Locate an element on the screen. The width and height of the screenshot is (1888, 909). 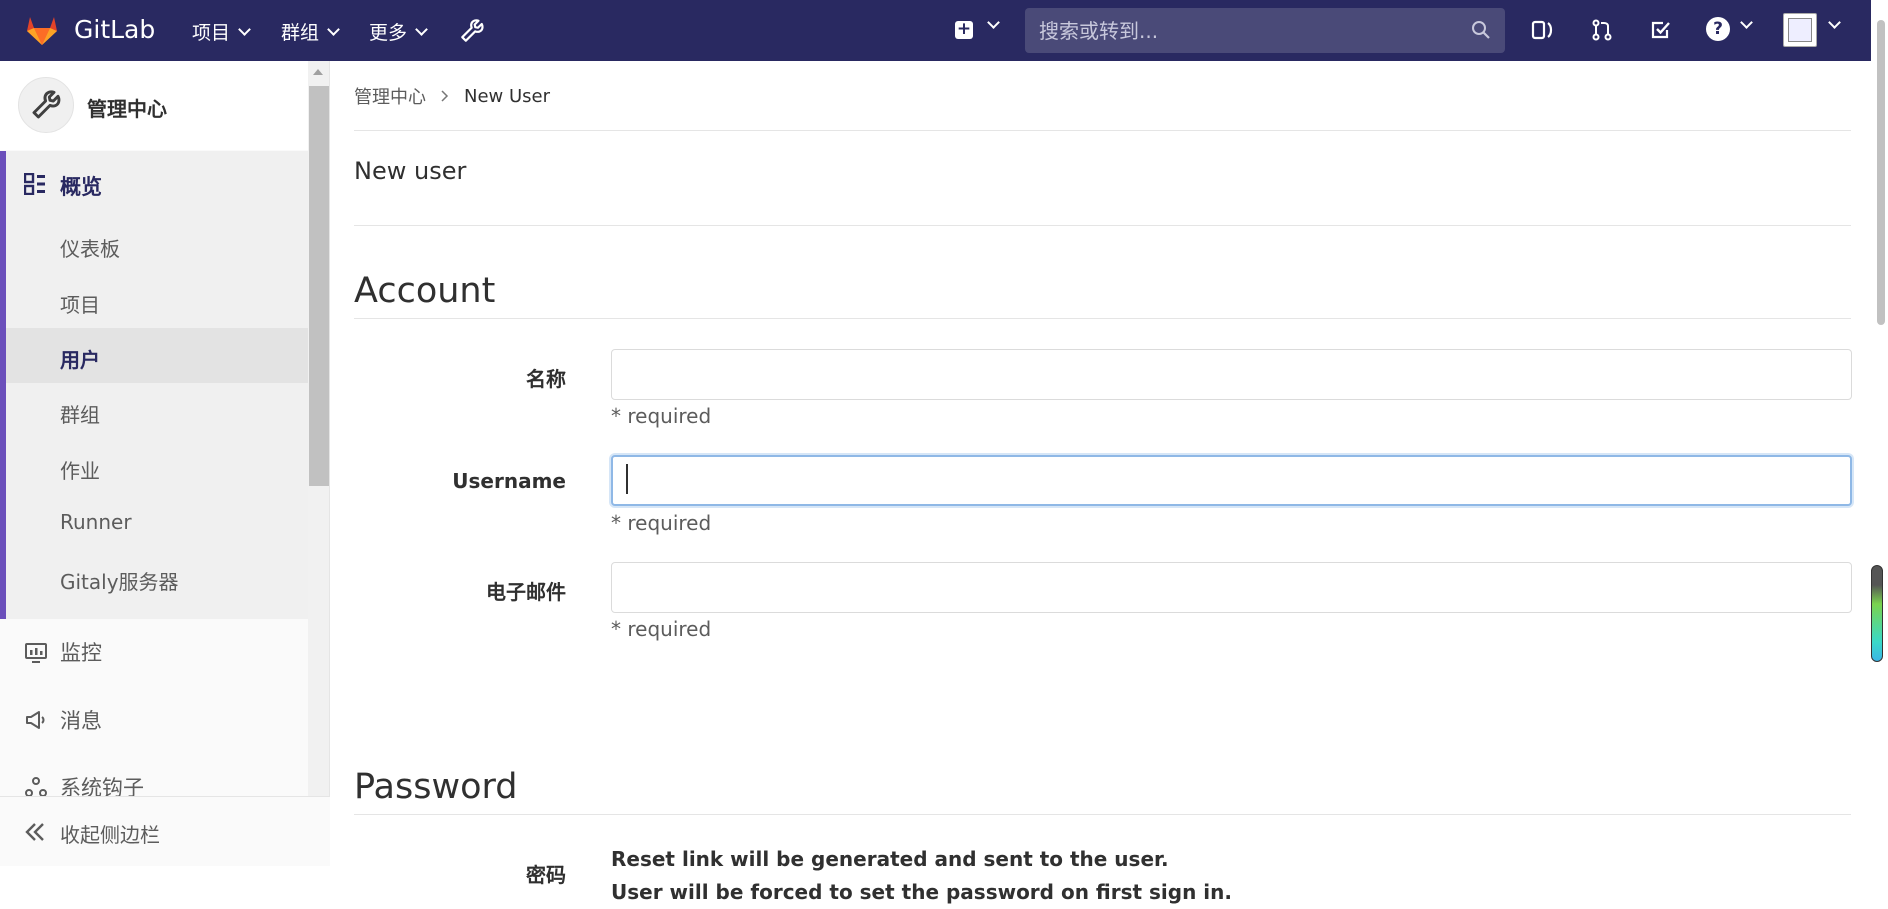
breadcrumb: 管理中心 New User is located at coordinates (452, 96).